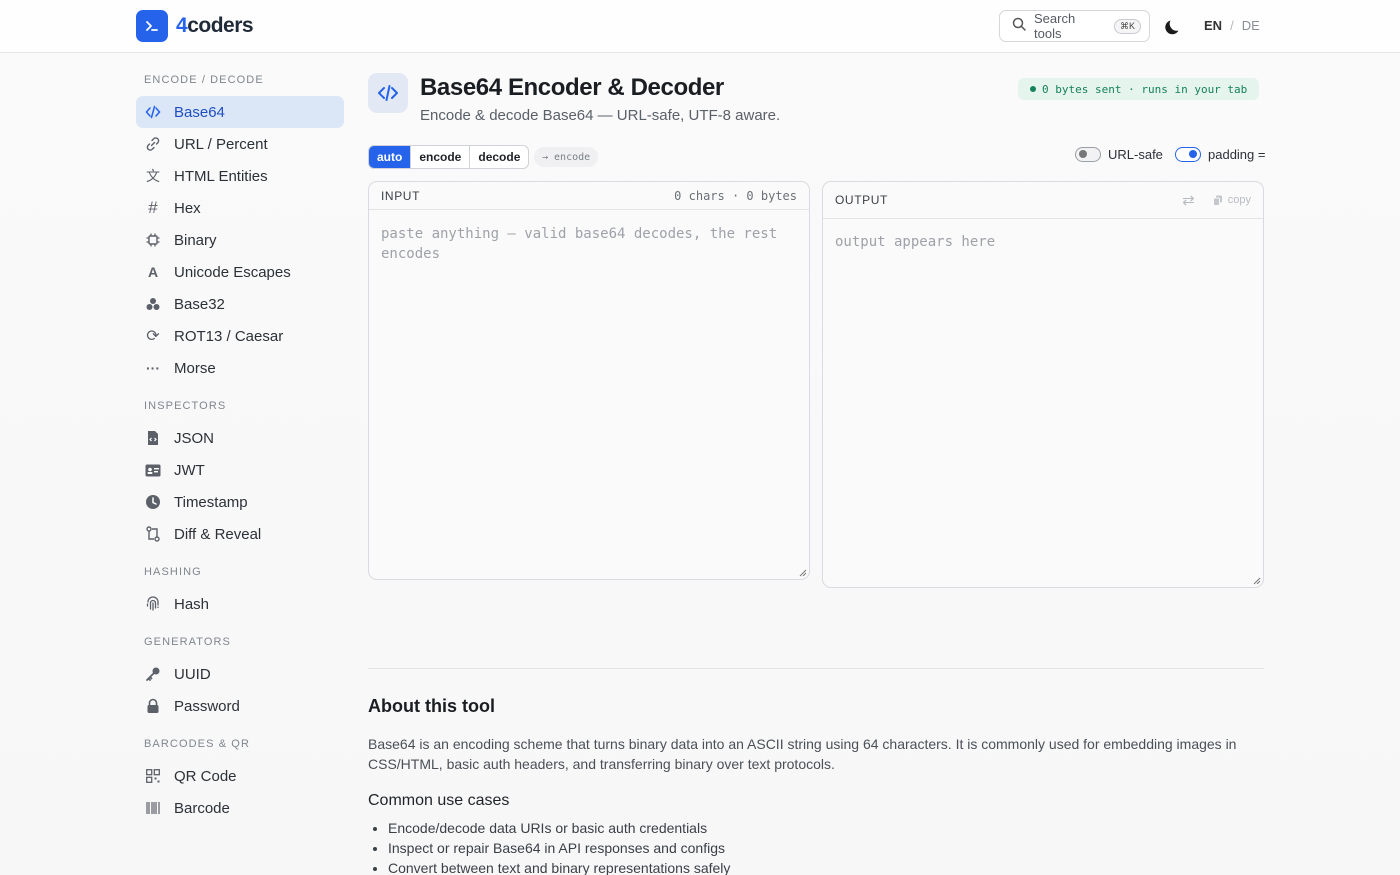 This screenshot has width=1400, height=875. I want to click on privacy-badge-text: 0 bytes sent · runs in your tab, so click(1145, 89).